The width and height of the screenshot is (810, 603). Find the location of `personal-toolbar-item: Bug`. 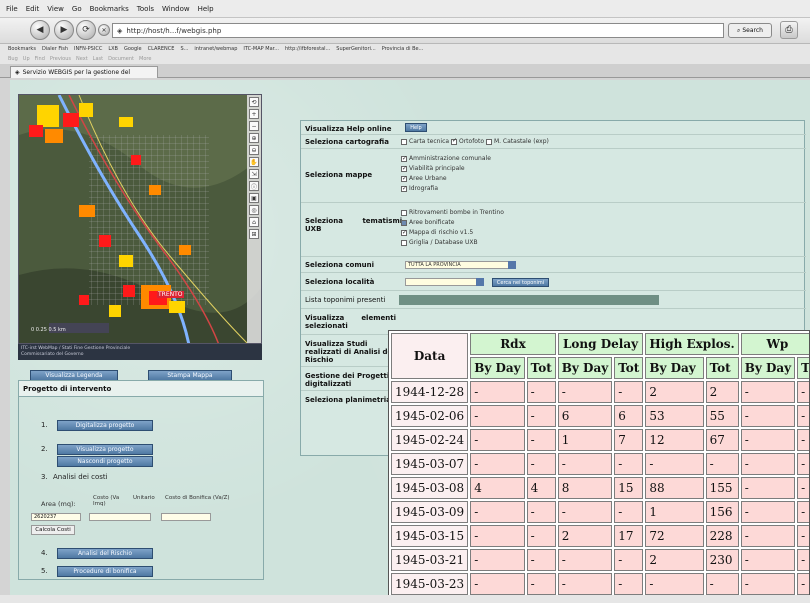

personal-toolbar-item: Bug is located at coordinates (13, 59).